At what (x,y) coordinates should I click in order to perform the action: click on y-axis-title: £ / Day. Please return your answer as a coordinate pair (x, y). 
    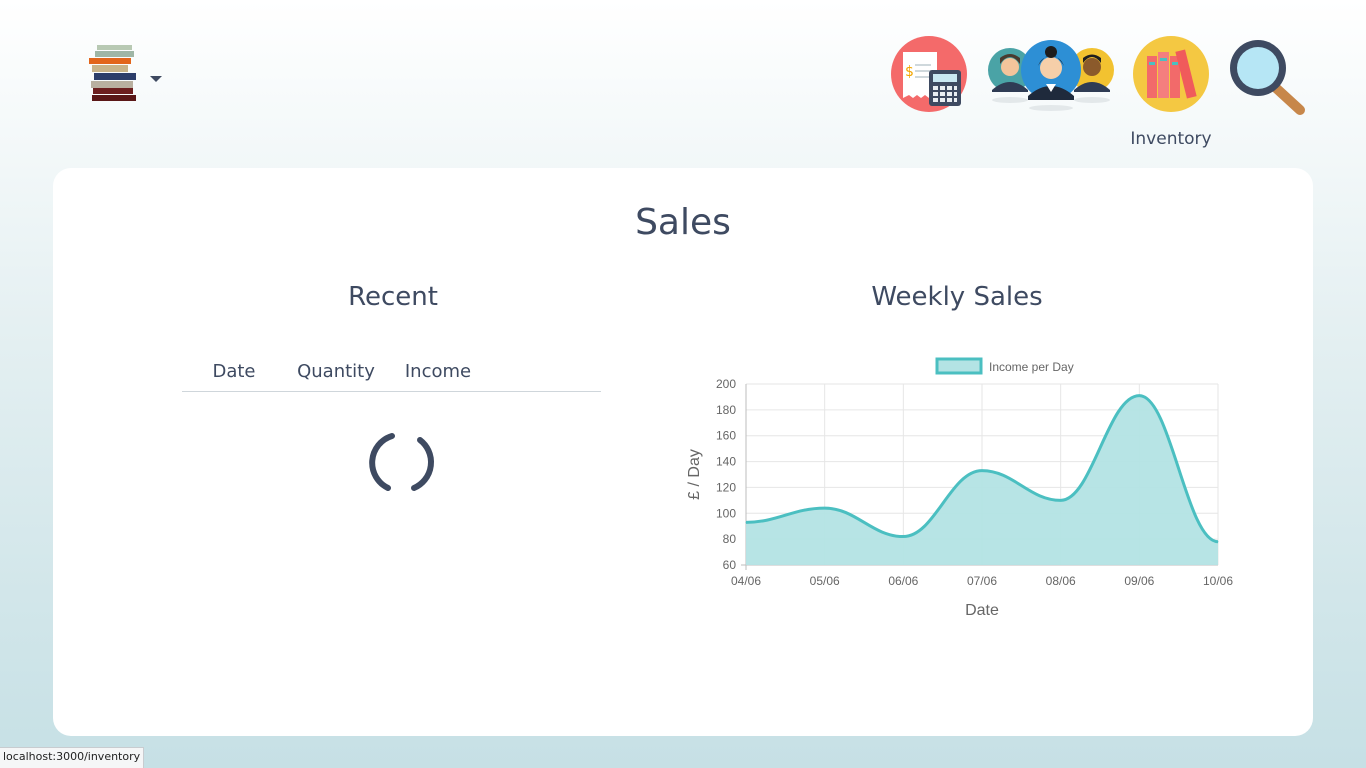
    Looking at the image, I should click on (694, 474).